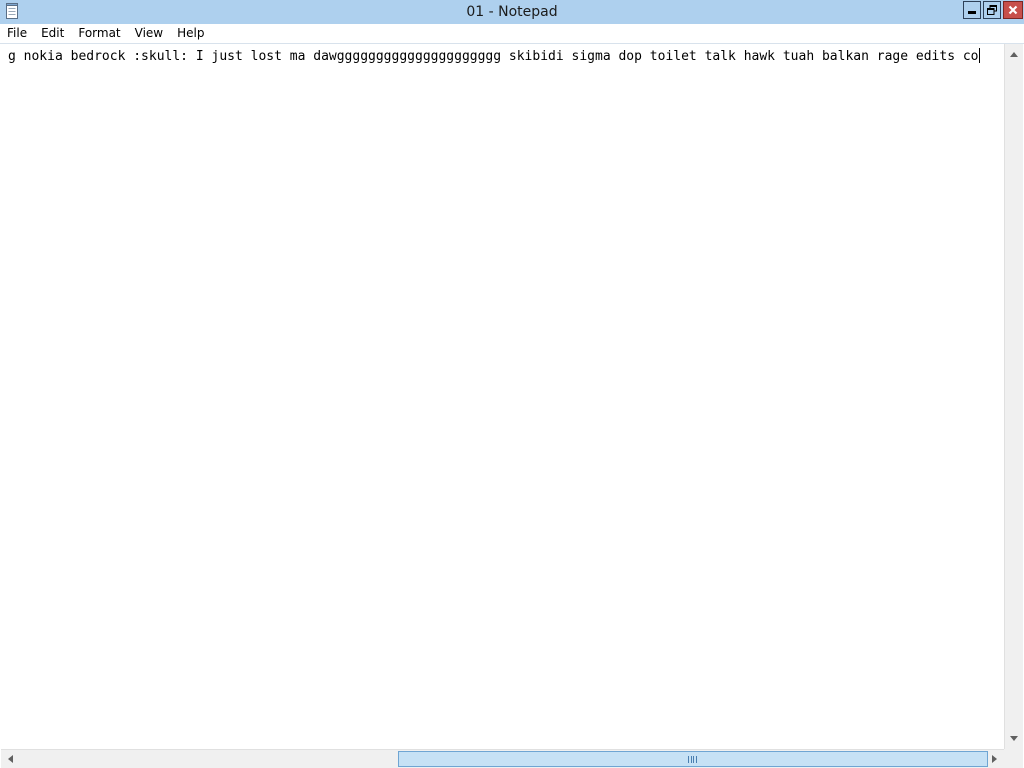 The image size is (1024, 768). I want to click on close-icon, so click(1013, 10).